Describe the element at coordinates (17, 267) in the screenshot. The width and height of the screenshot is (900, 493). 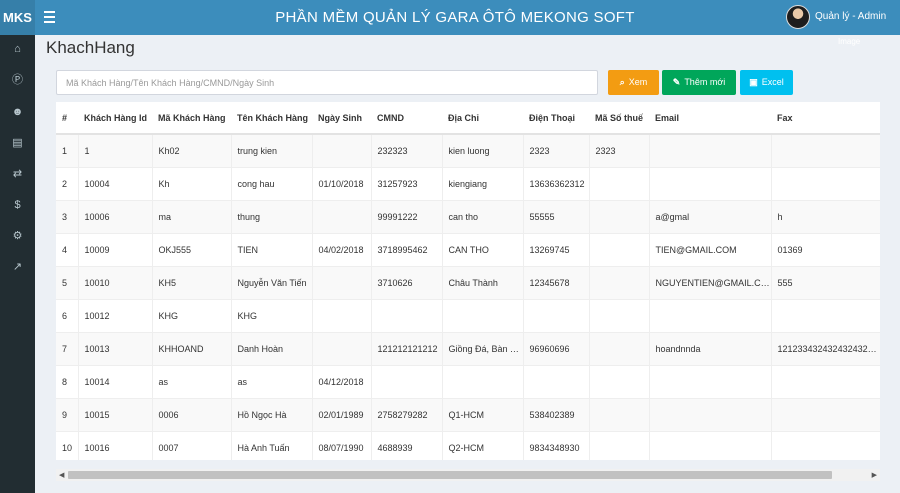
I see `line-chart-icon: ↗` at that location.